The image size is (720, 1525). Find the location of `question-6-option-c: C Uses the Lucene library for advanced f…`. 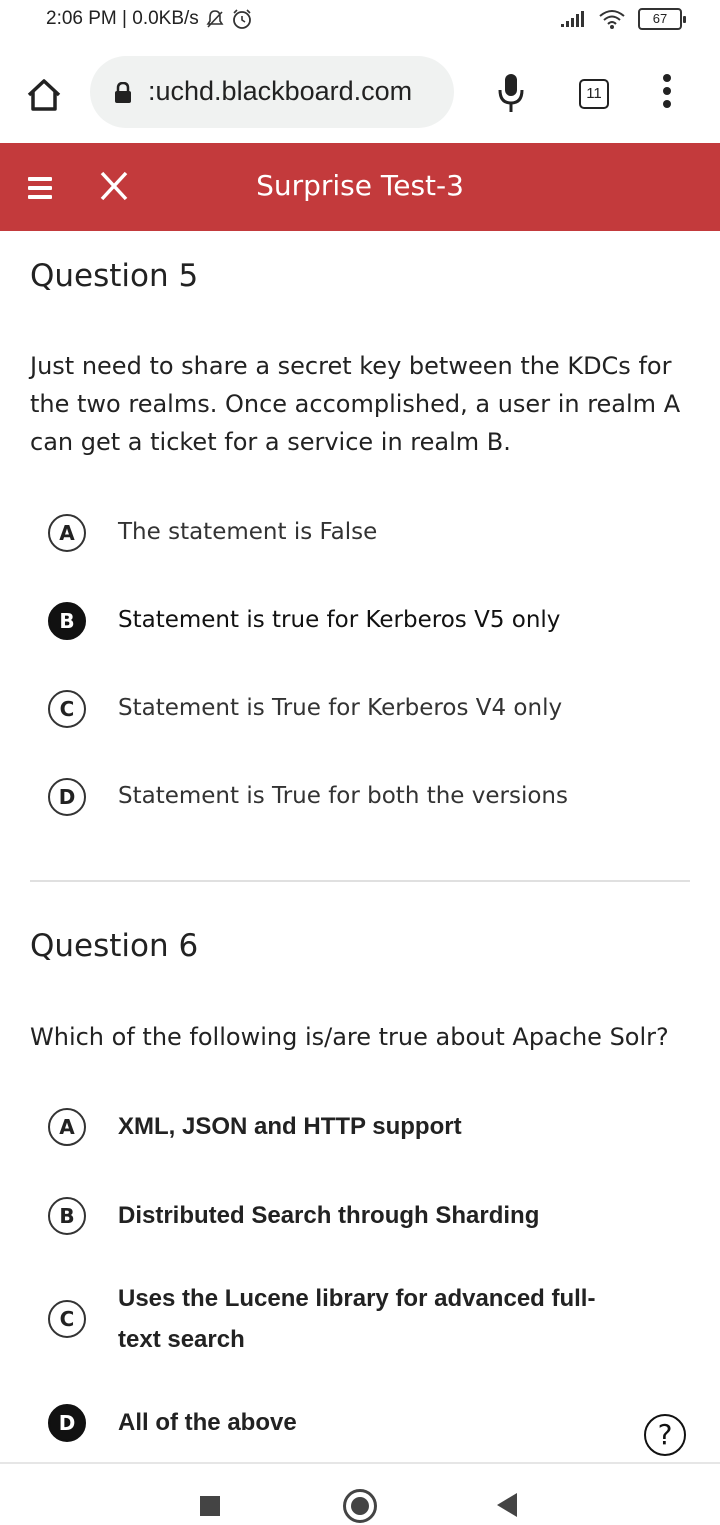

question-6-option-c: C Uses the Lucene library for advanced f… is located at coordinates (328, 1319).